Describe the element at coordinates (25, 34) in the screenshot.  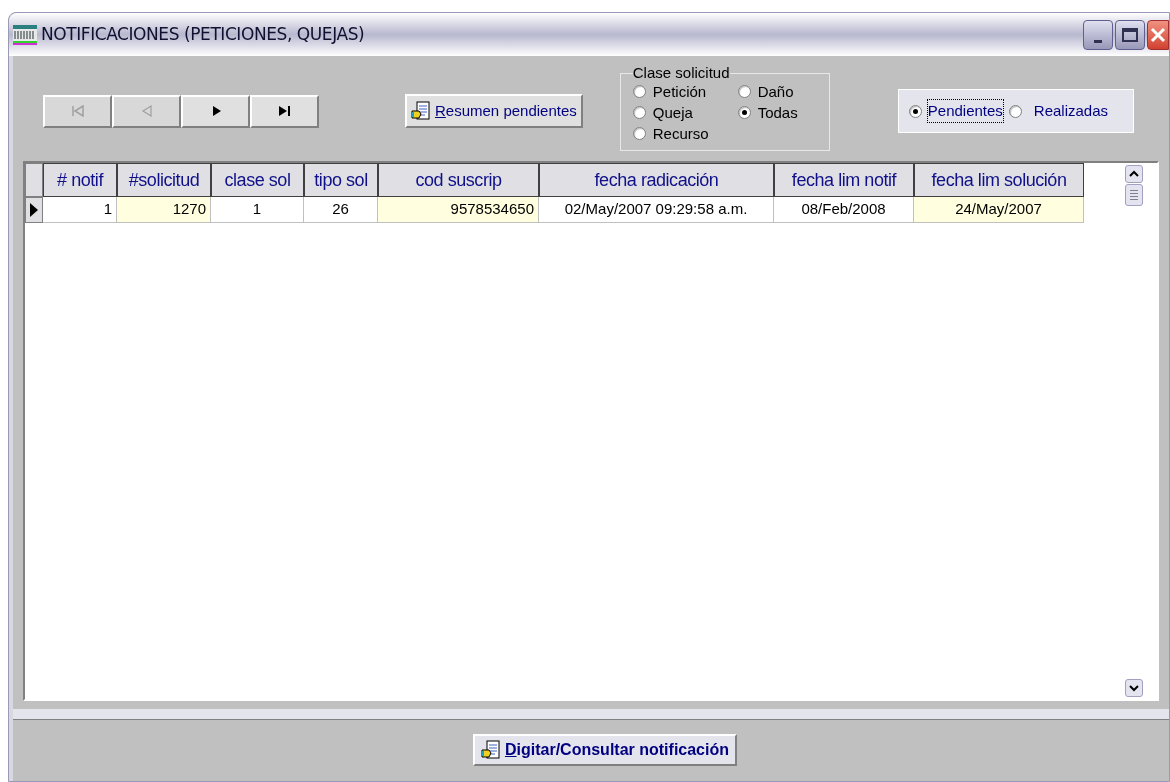
I see `app-logo-icon` at that location.